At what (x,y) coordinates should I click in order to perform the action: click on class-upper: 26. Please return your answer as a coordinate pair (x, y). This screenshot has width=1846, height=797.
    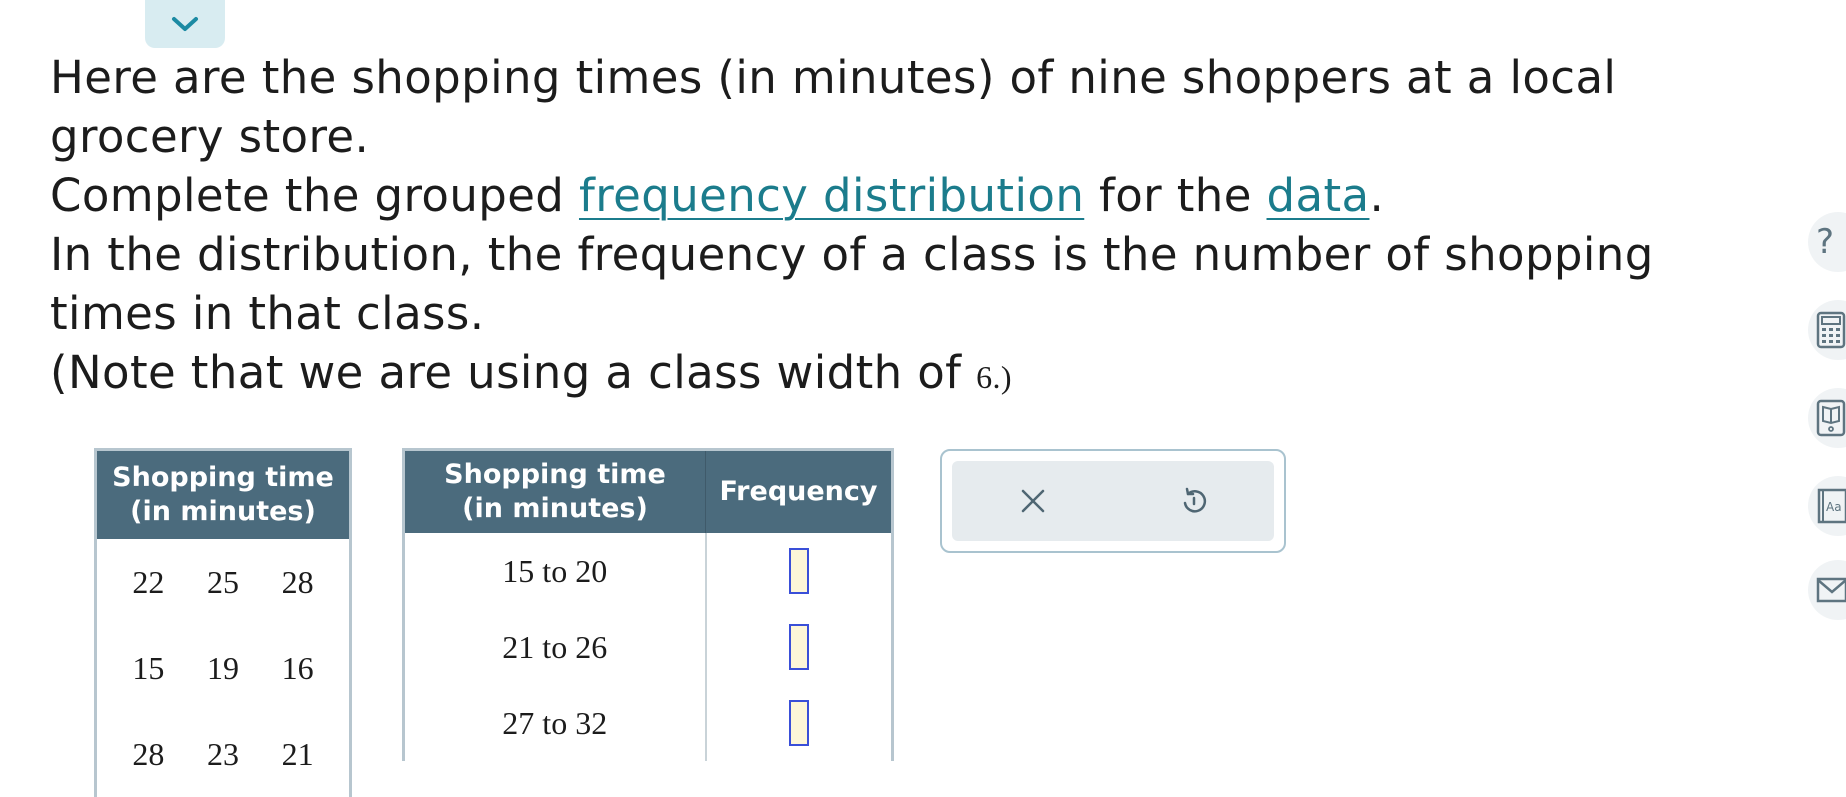
    Looking at the image, I should click on (591, 646).